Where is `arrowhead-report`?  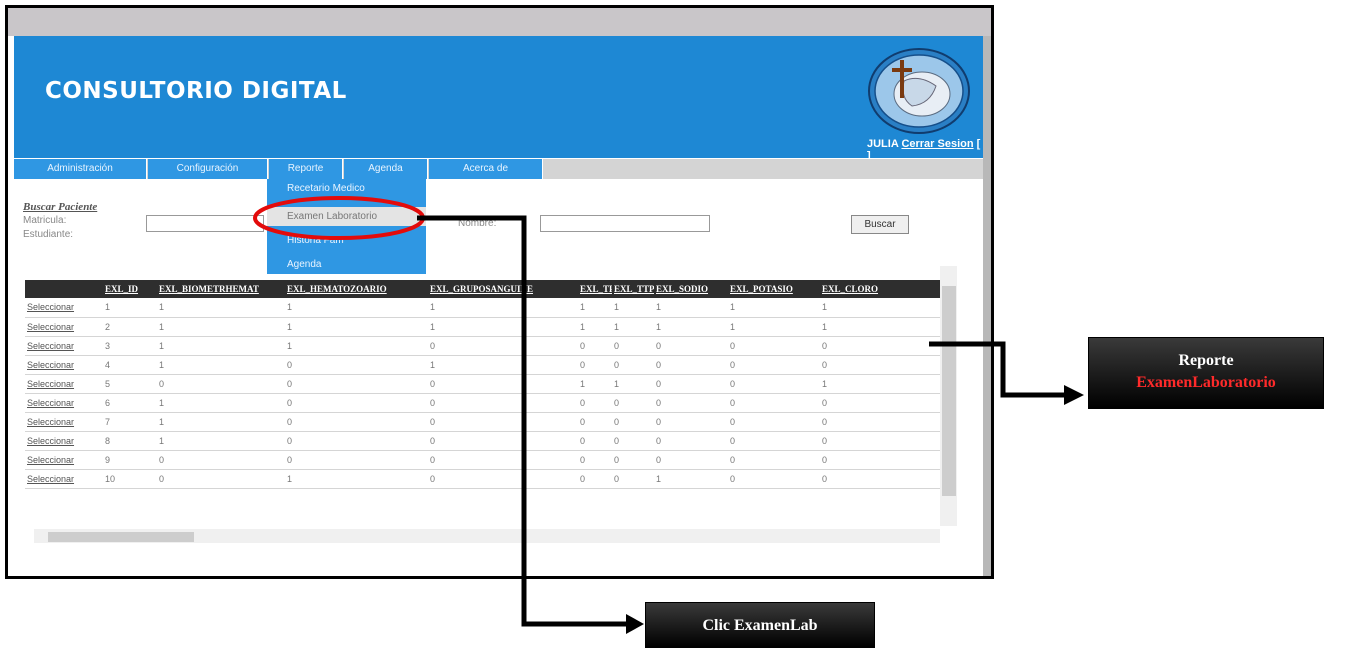
arrowhead-report is located at coordinates (1074, 395).